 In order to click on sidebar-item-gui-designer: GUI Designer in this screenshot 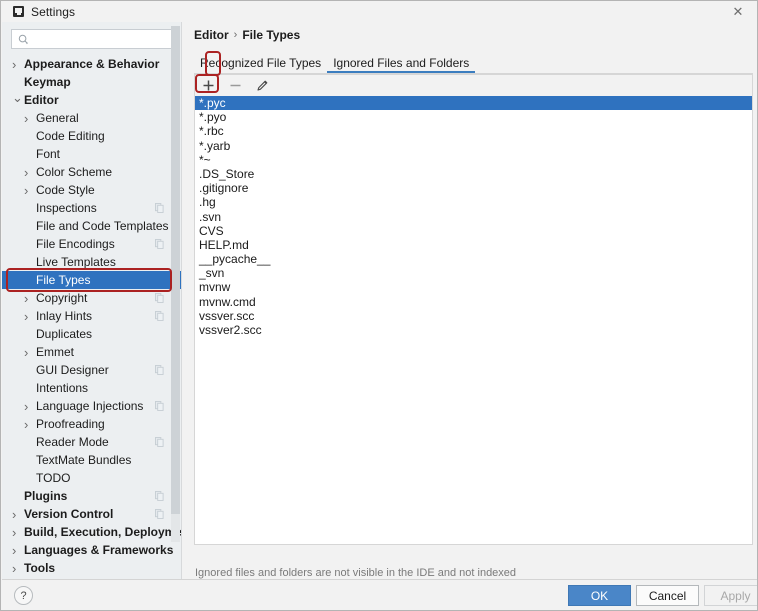, I will do `click(92, 370)`.